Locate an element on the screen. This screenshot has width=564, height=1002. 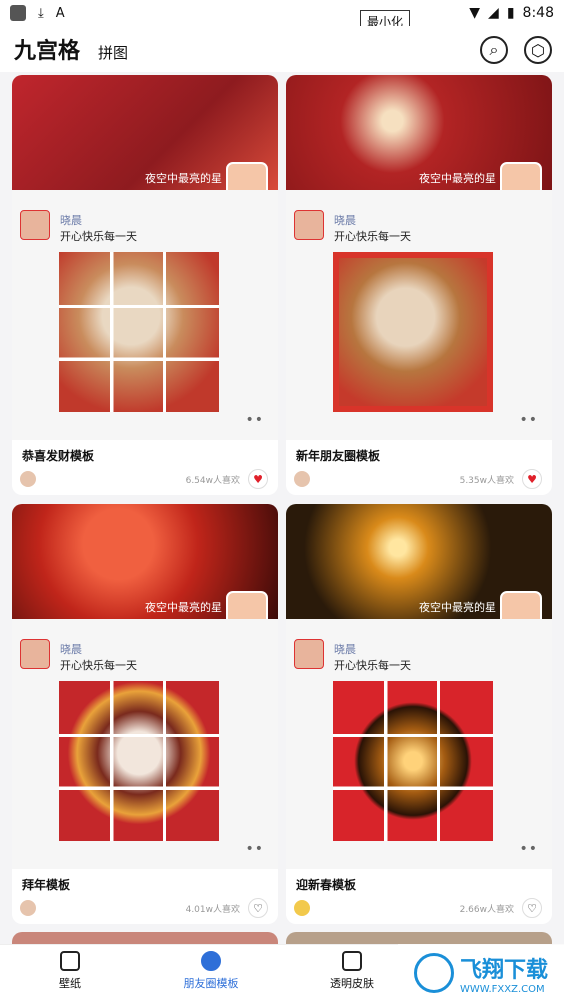
card-title: 恭喜发财模板 is located at coordinates (58, 456).